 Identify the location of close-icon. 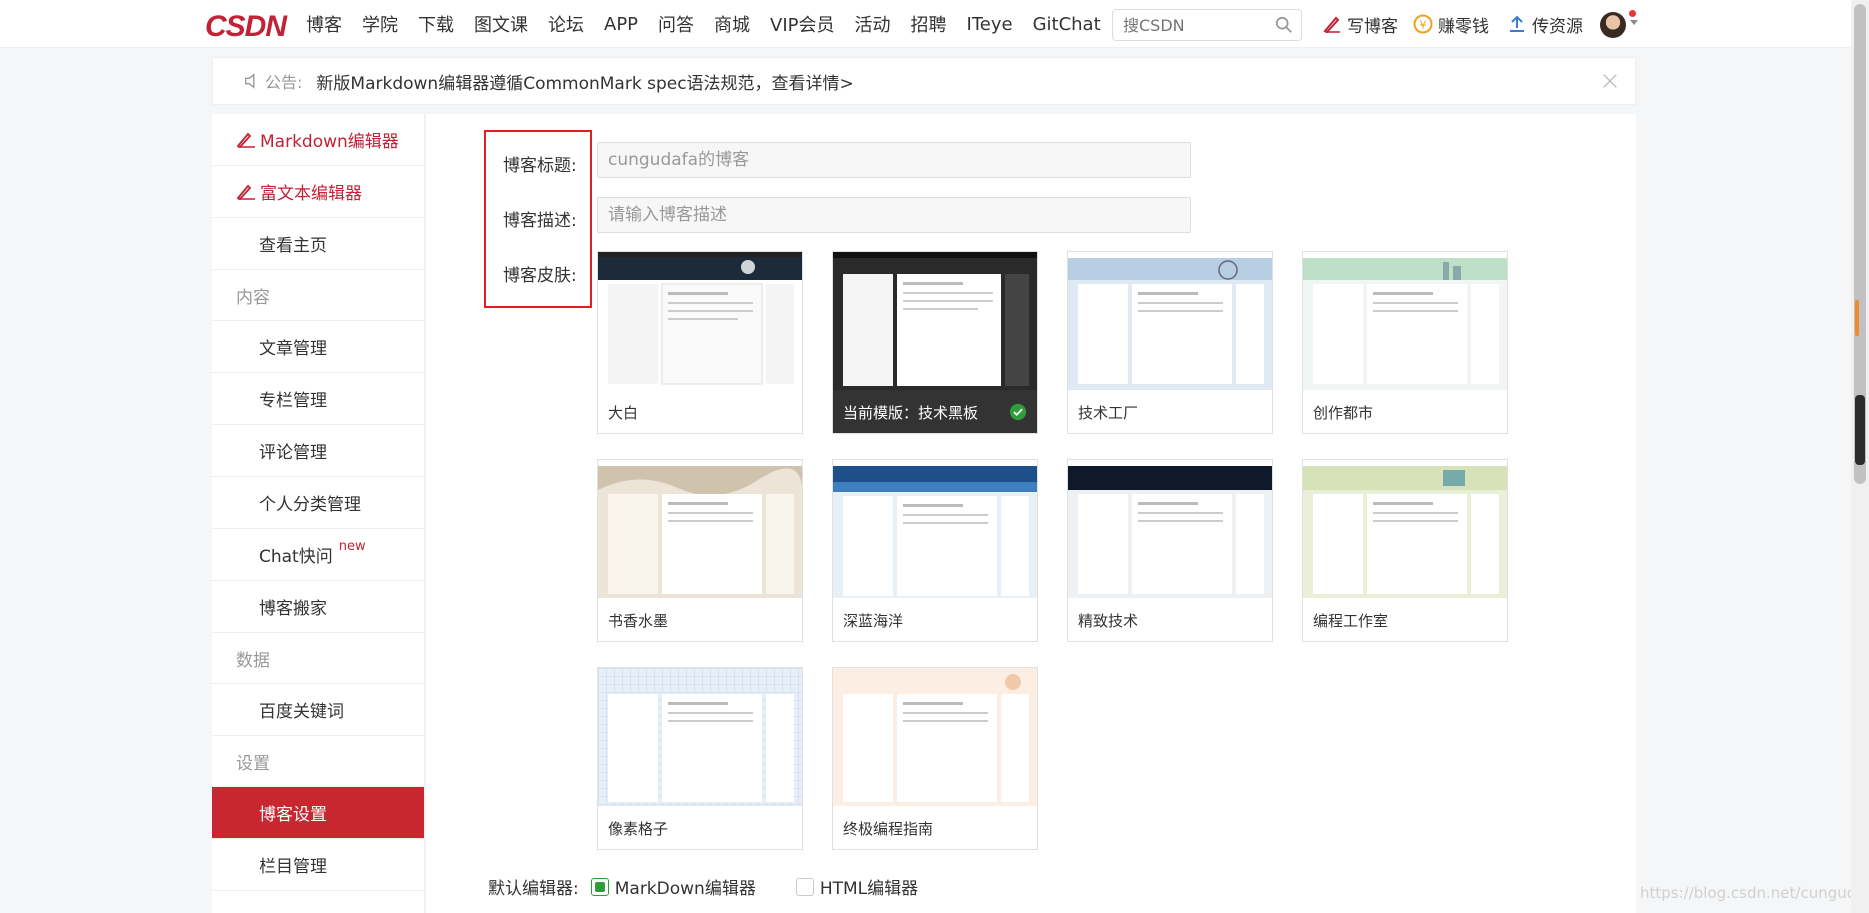
(1610, 81).